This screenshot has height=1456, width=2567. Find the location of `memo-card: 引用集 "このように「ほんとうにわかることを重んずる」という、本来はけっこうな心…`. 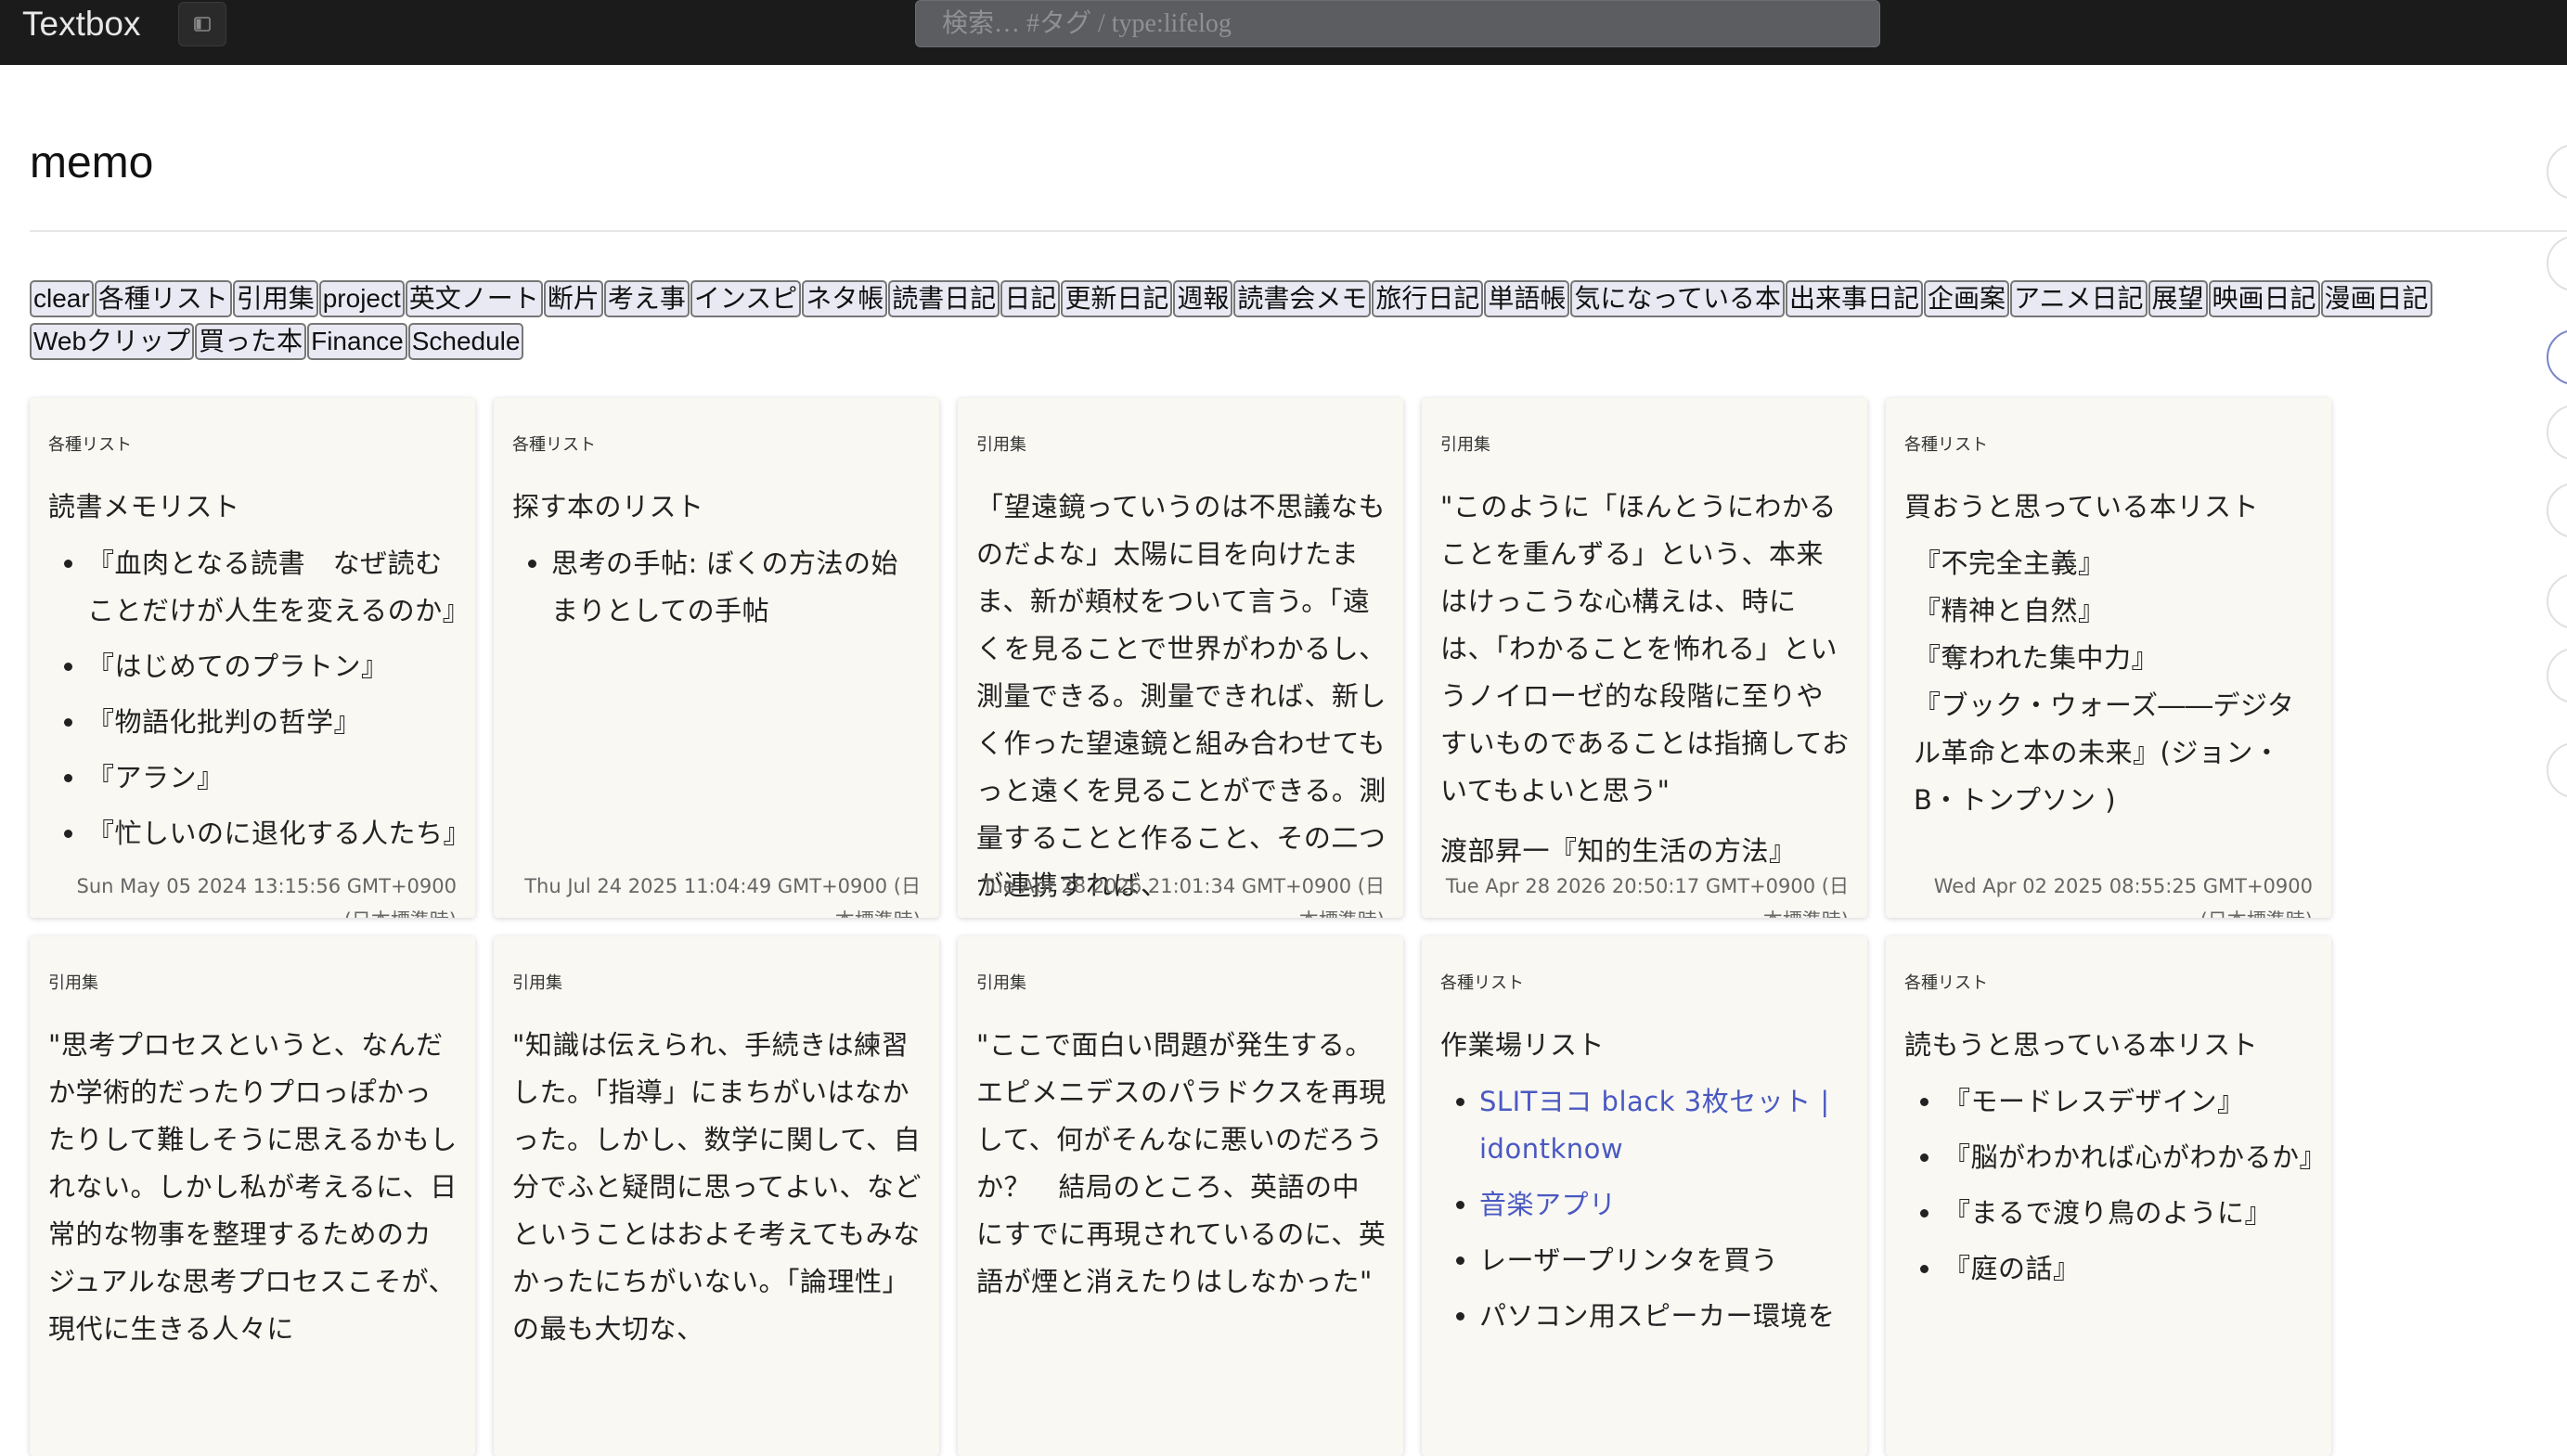

memo-card: 引用集 "このように「ほんとうにわかることを重んずる」という、本来はけっこうな心… is located at coordinates (1644, 658).